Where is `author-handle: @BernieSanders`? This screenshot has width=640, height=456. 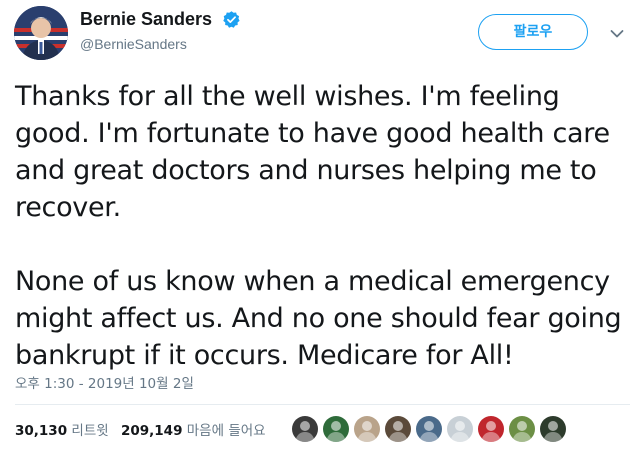 author-handle: @BernieSanders is located at coordinates (160, 44).